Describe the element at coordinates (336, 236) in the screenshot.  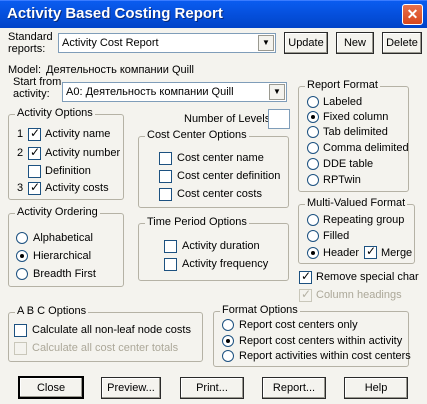
I see `filled-label: Filled` at that location.